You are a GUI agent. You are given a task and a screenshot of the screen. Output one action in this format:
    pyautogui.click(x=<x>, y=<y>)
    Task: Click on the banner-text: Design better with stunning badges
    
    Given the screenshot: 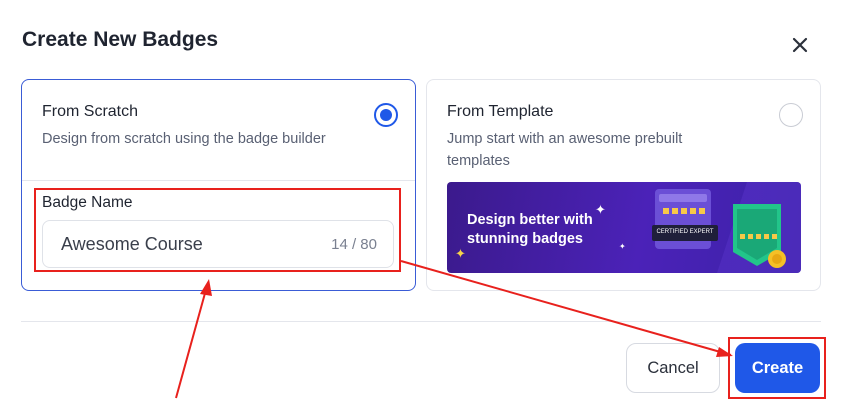 What is the action you would take?
    pyautogui.click(x=530, y=229)
    